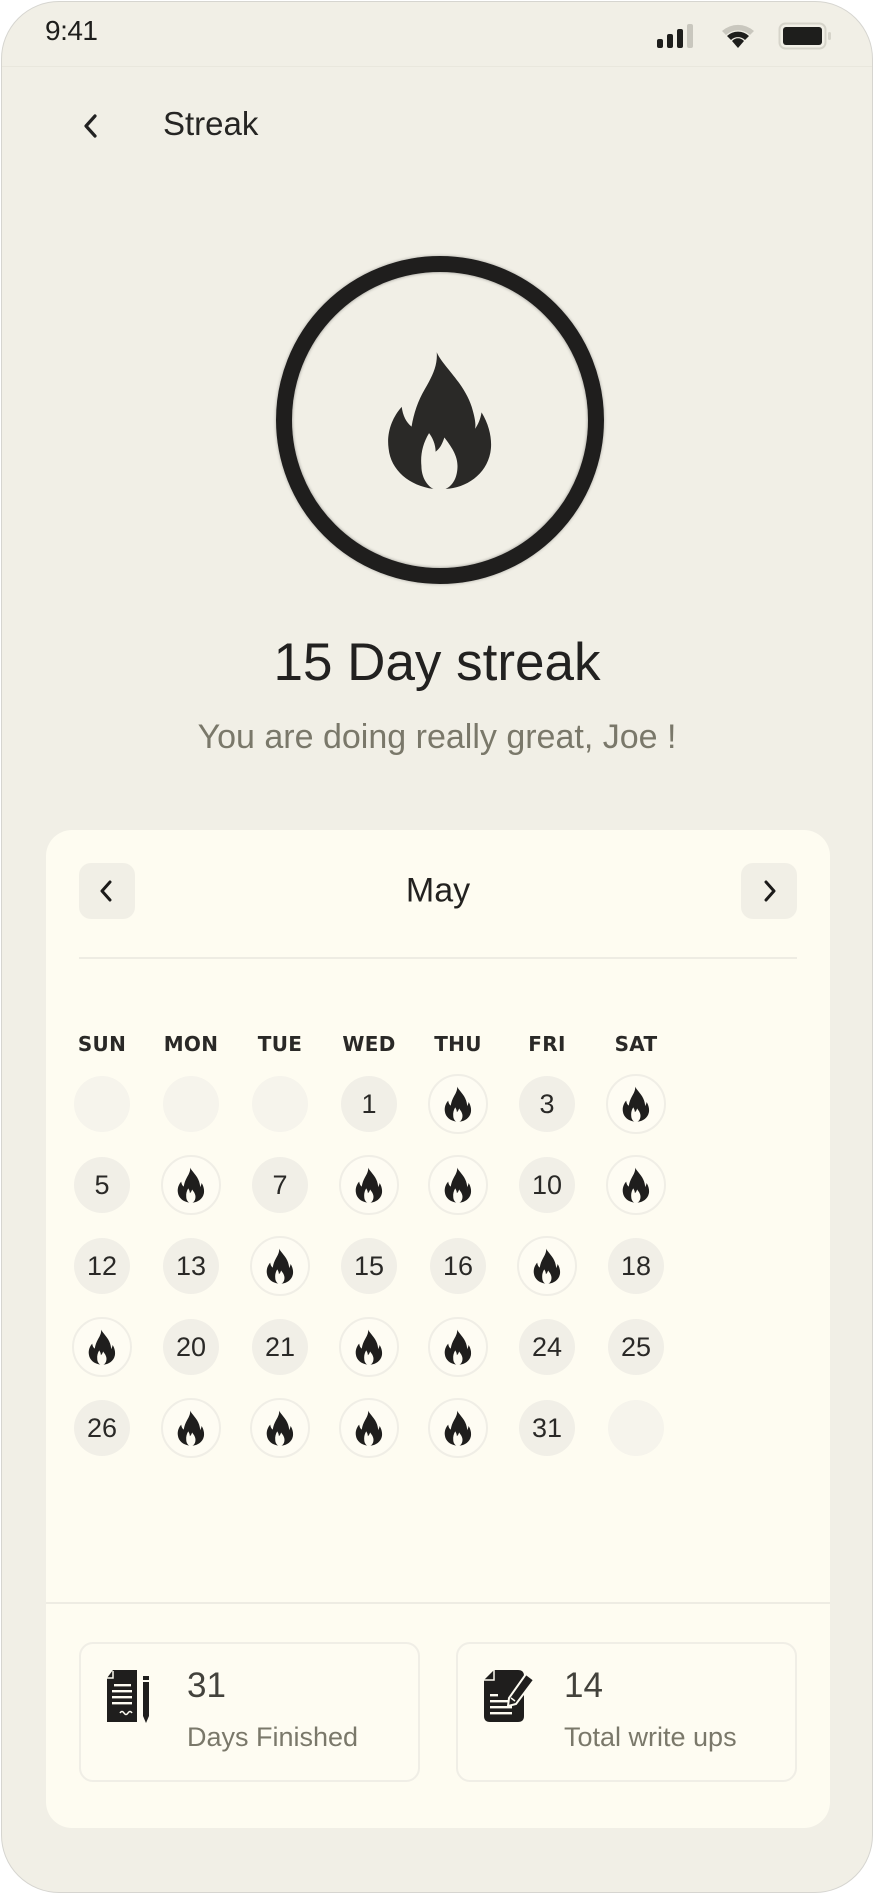  I want to click on calendar-day-21: 21, so click(280, 1347).